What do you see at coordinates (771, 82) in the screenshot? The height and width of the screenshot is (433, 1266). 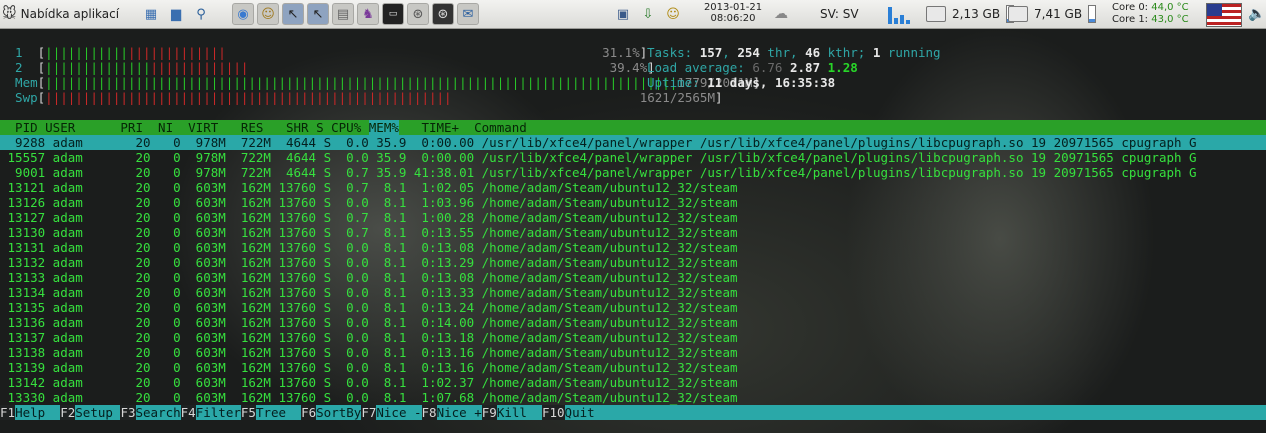 I see `uptime-value: 11 days, 16:35:38` at bounding box center [771, 82].